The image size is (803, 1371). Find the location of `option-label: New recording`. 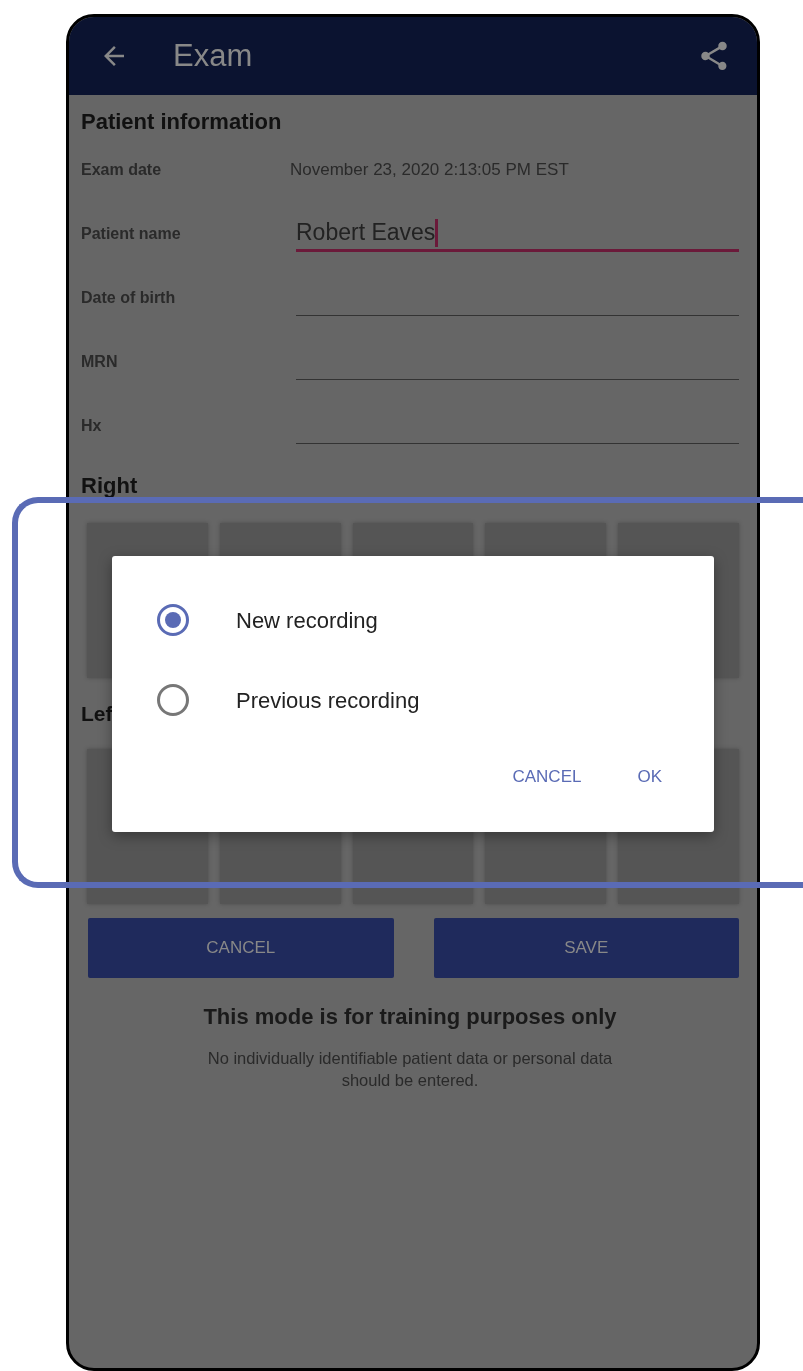

option-label: New recording is located at coordinates (307, 620).